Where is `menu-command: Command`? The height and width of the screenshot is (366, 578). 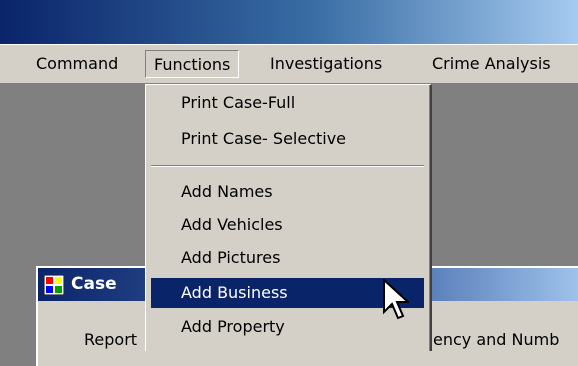 menu-command: Command is located at coordinates (77, 64).